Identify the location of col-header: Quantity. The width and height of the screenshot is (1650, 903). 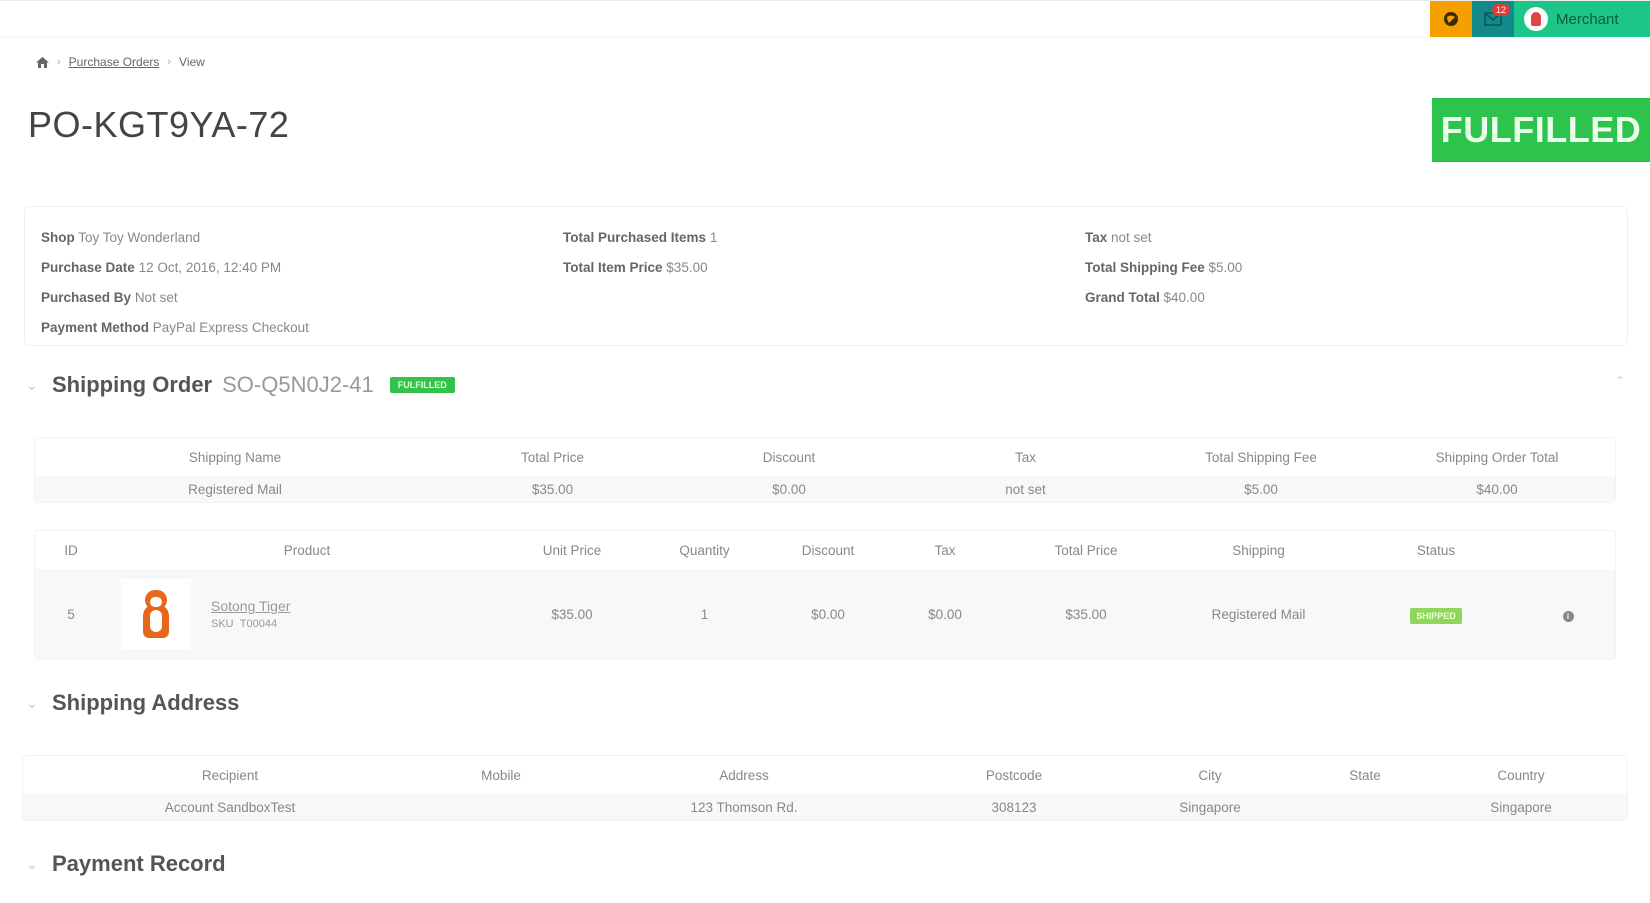
(704, 550).